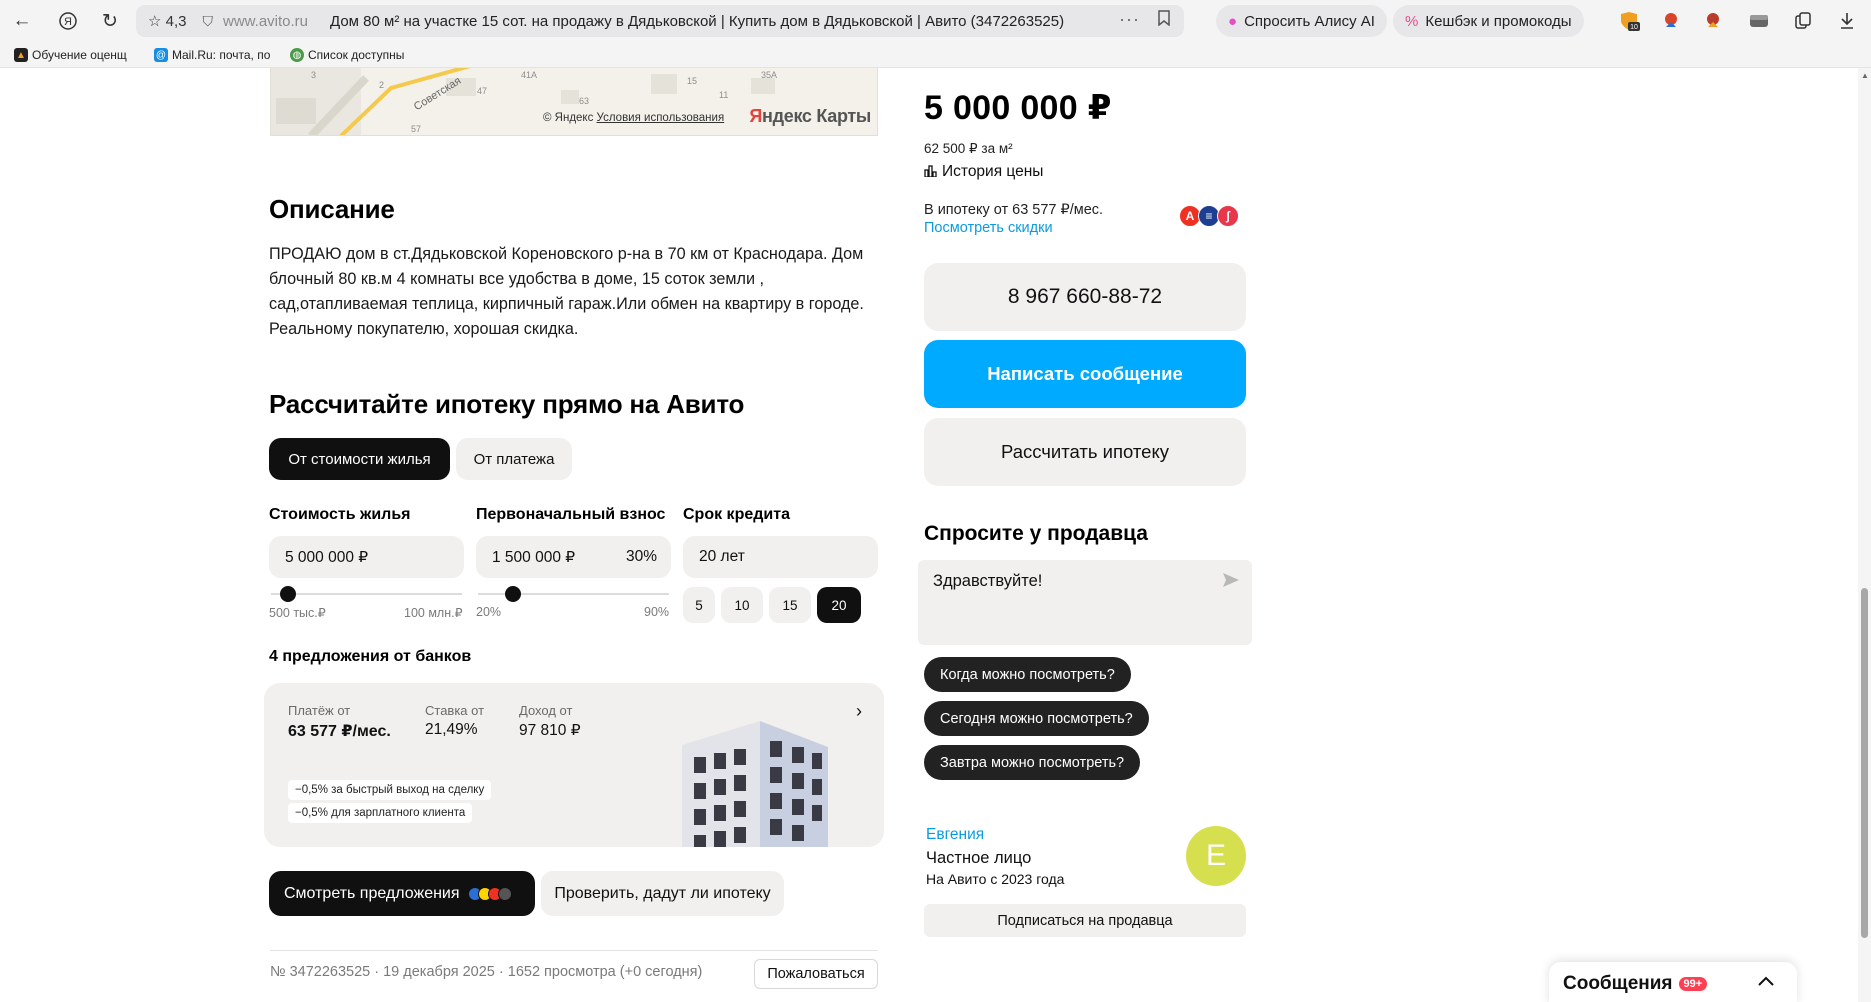 The width and height of the screenshot is (1871, 1002). Describe the element at coordinates (641, 556) in the screenshot. I see `down-payment-percent: 30%` at that location.